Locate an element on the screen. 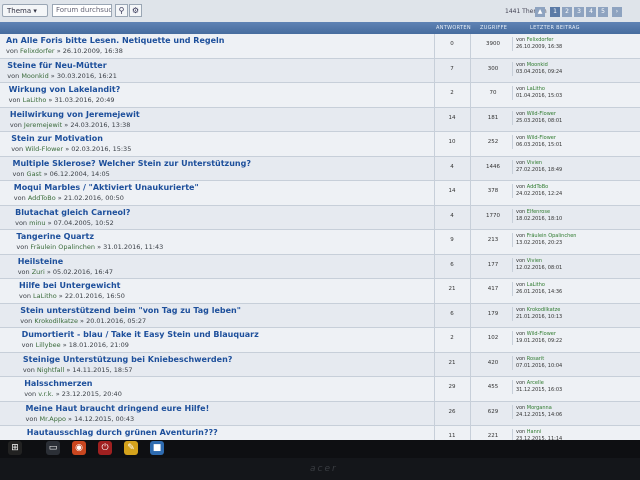  topic-author: v.r.k. is located at coordinates (45, 394).